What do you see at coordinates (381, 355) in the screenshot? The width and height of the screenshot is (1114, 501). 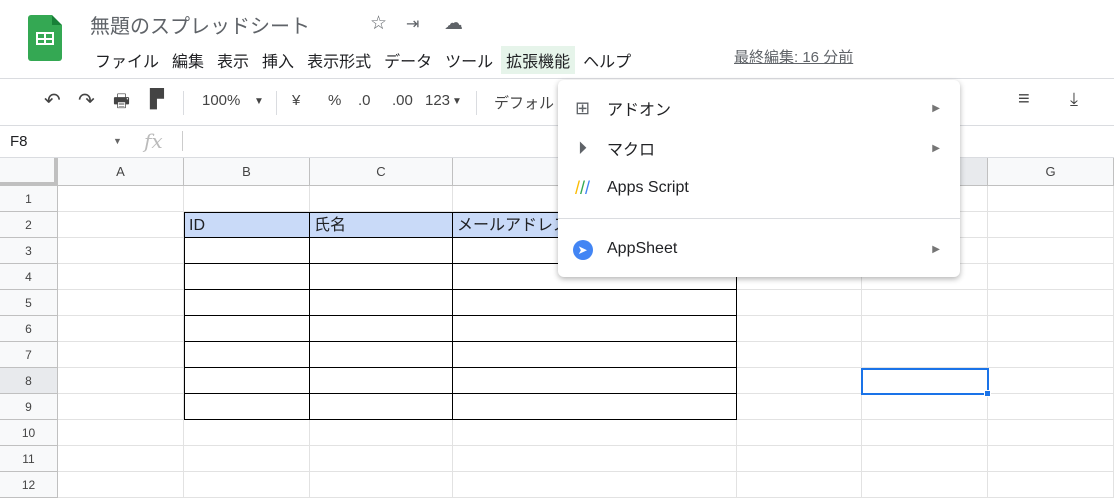 I see `cell-C7` at bounding box center [381, 355].